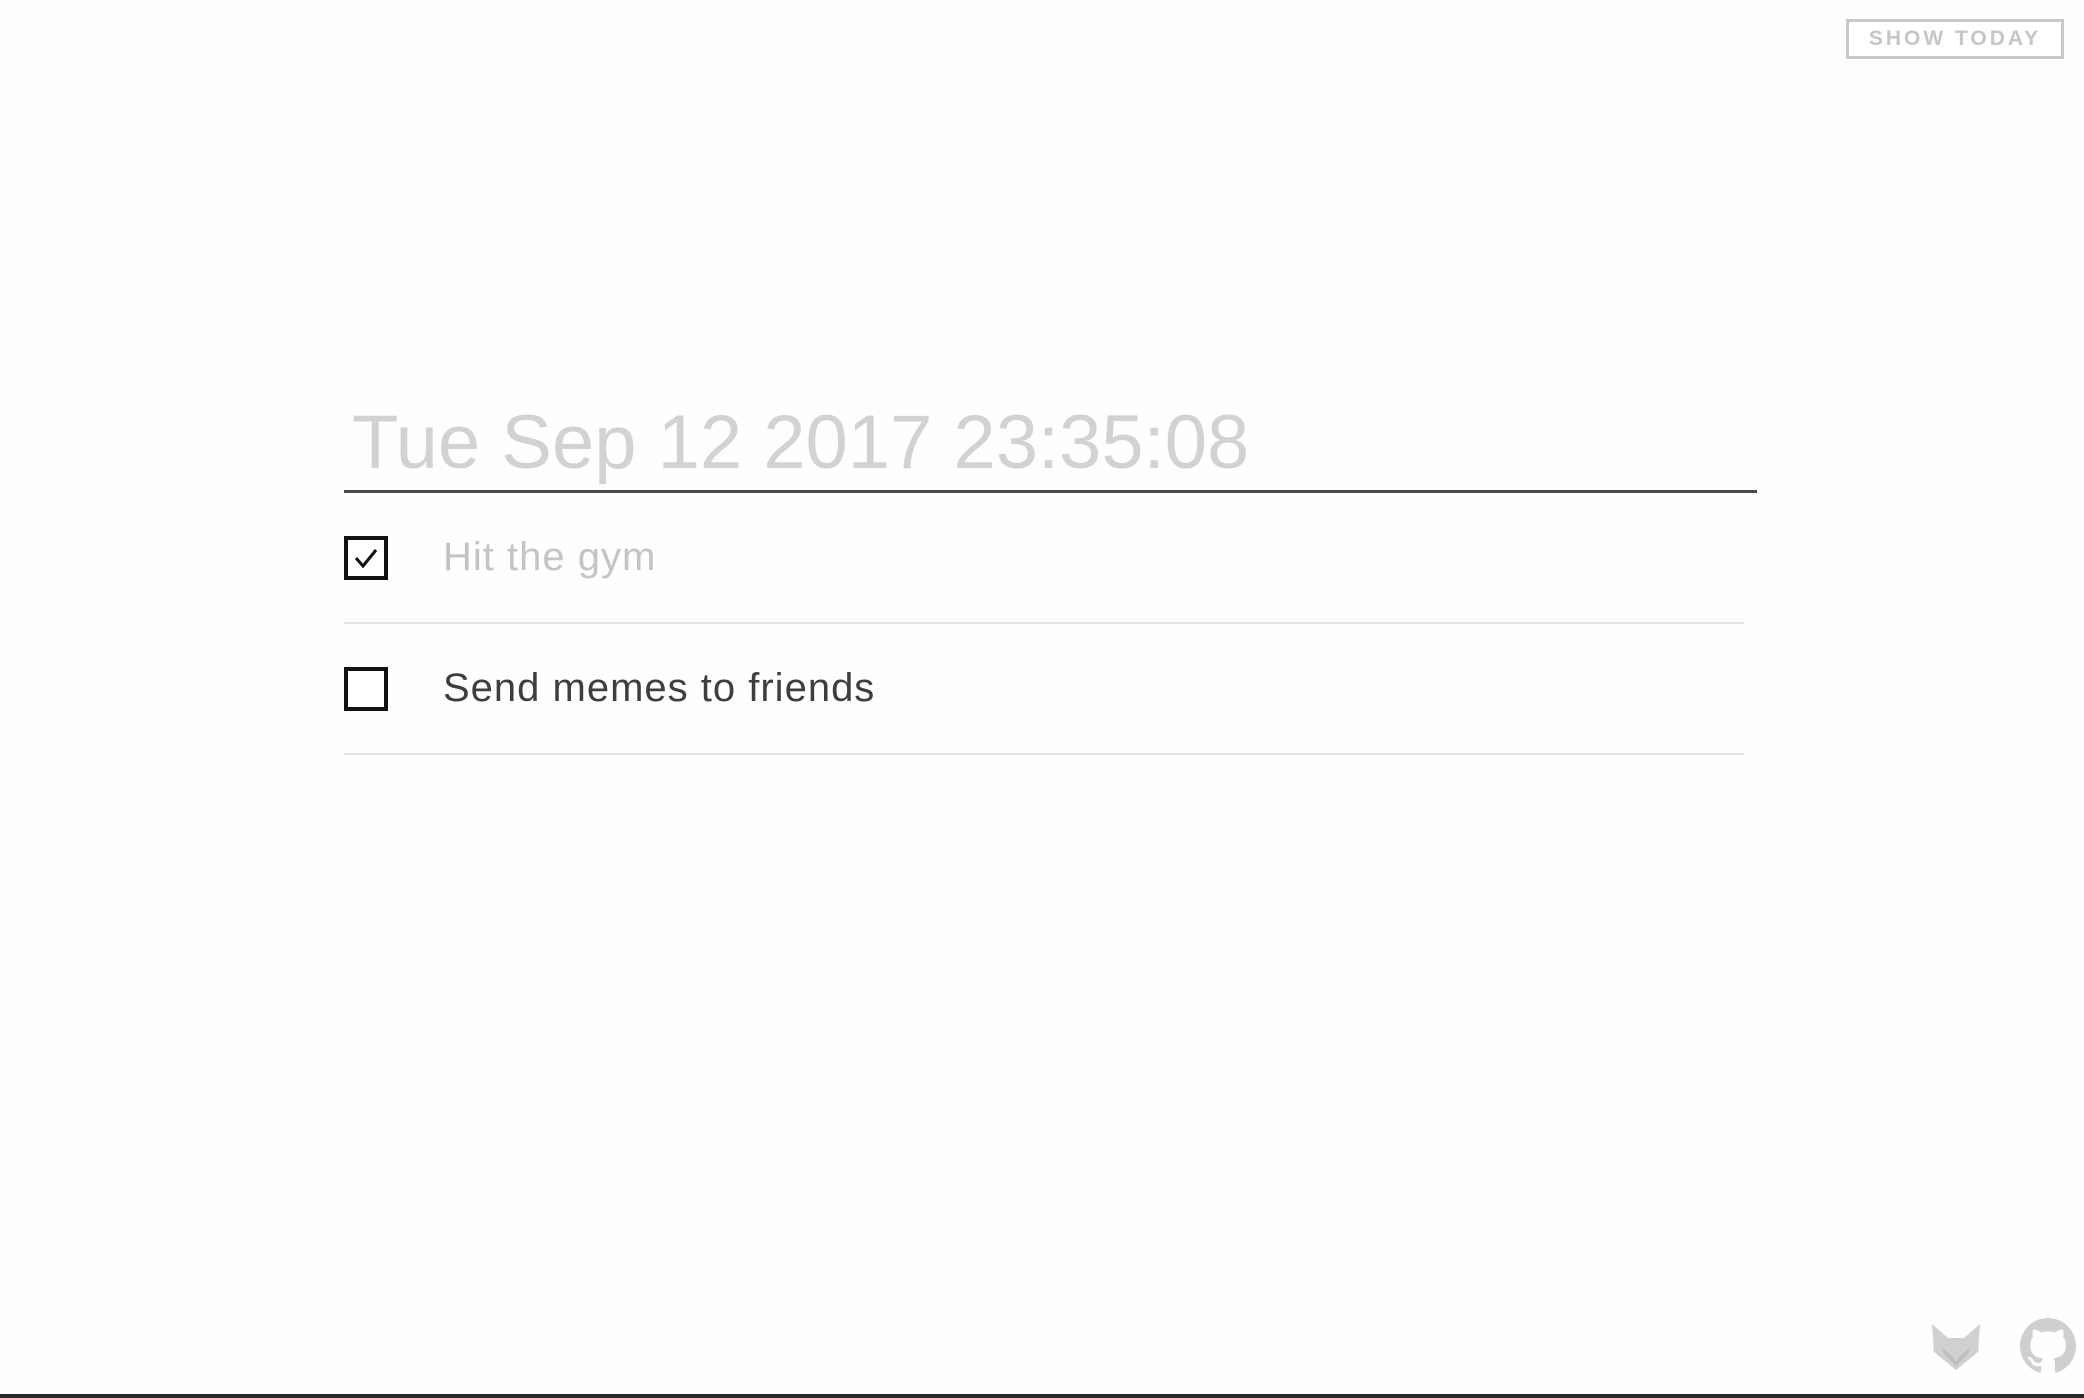  I want to click on show-today-button: SHOW TODAY, so click(1955, 39).